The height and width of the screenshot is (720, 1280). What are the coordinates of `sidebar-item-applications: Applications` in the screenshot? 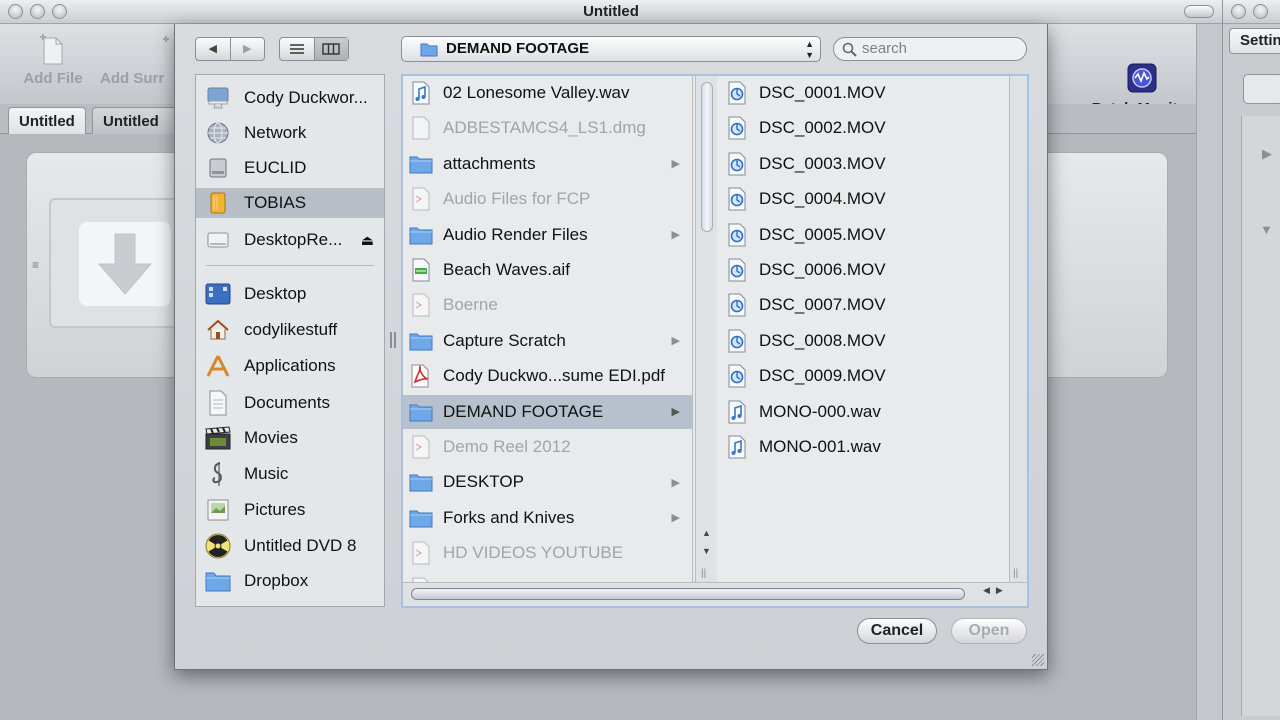 It's located at (290, 366).